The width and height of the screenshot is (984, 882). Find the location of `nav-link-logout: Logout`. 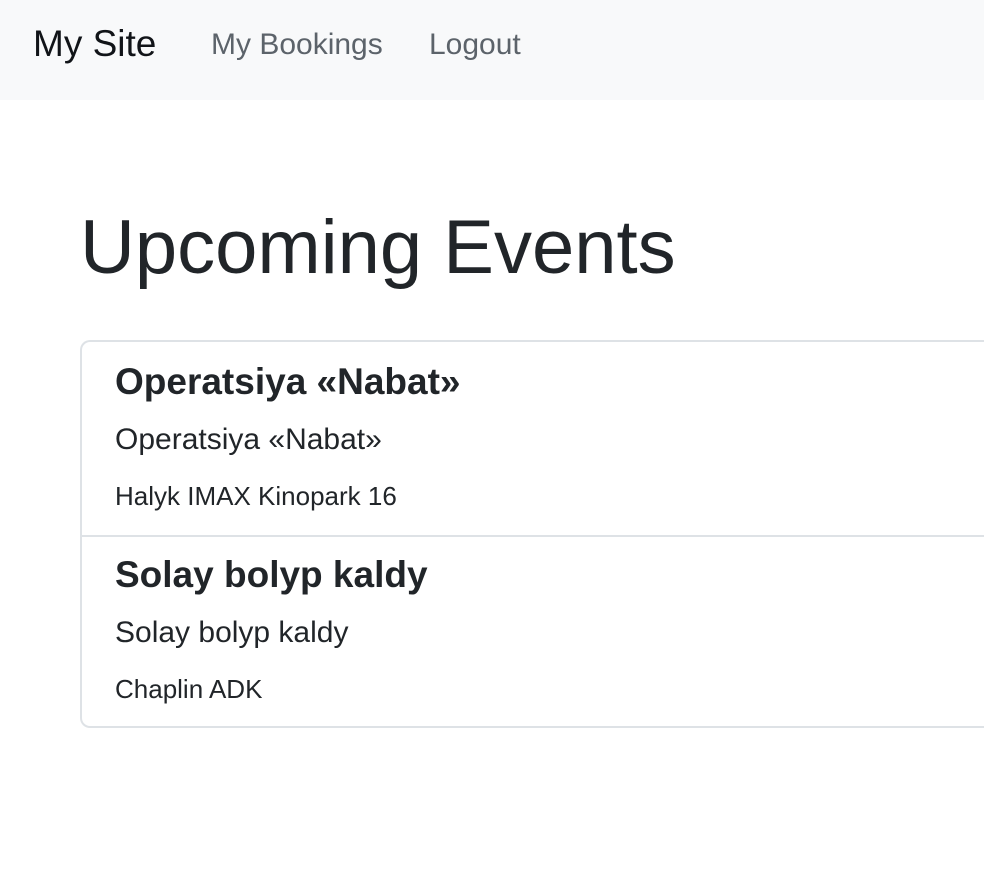

nav-link-logout: Logout is located at coordinates (475, 45).